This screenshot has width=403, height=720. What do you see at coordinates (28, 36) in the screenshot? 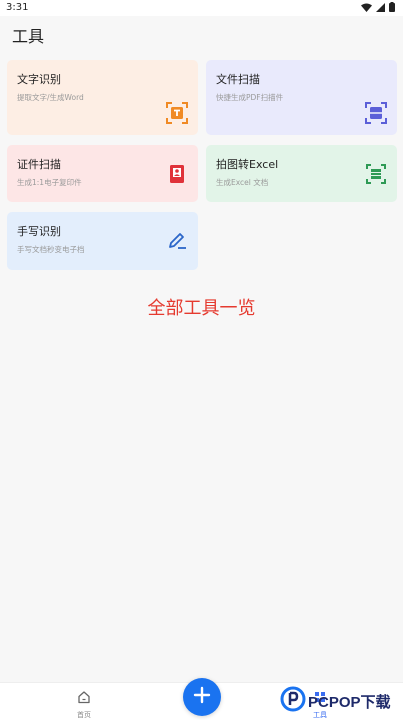
I see `page-title: 工具` at bounding box center [28, 36].